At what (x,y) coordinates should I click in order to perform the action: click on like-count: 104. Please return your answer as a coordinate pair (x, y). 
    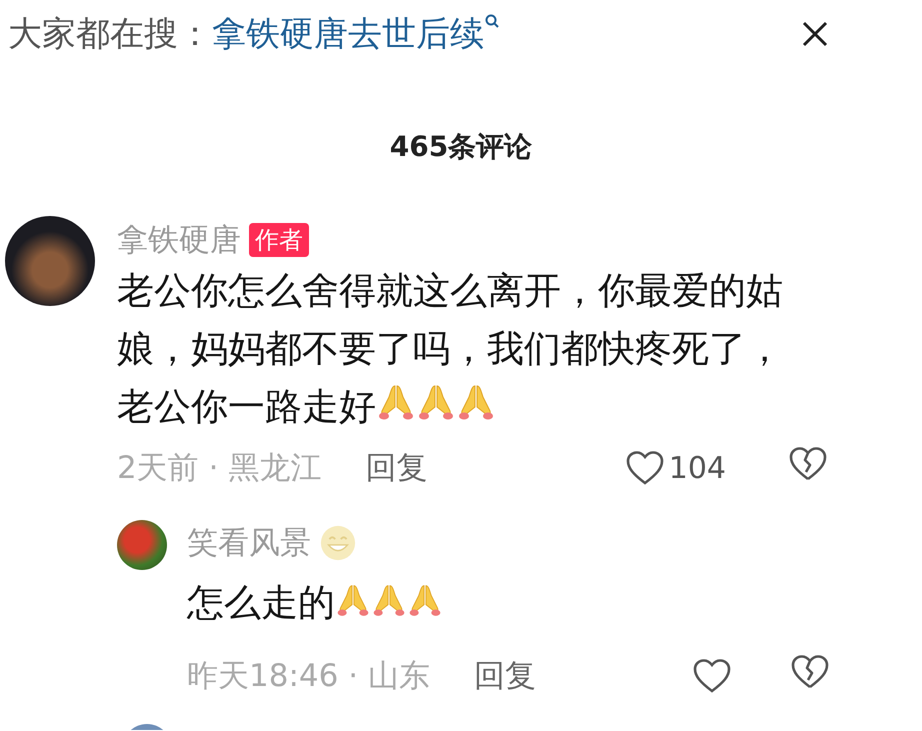
    Looking at the image, I should click on (697, 468).